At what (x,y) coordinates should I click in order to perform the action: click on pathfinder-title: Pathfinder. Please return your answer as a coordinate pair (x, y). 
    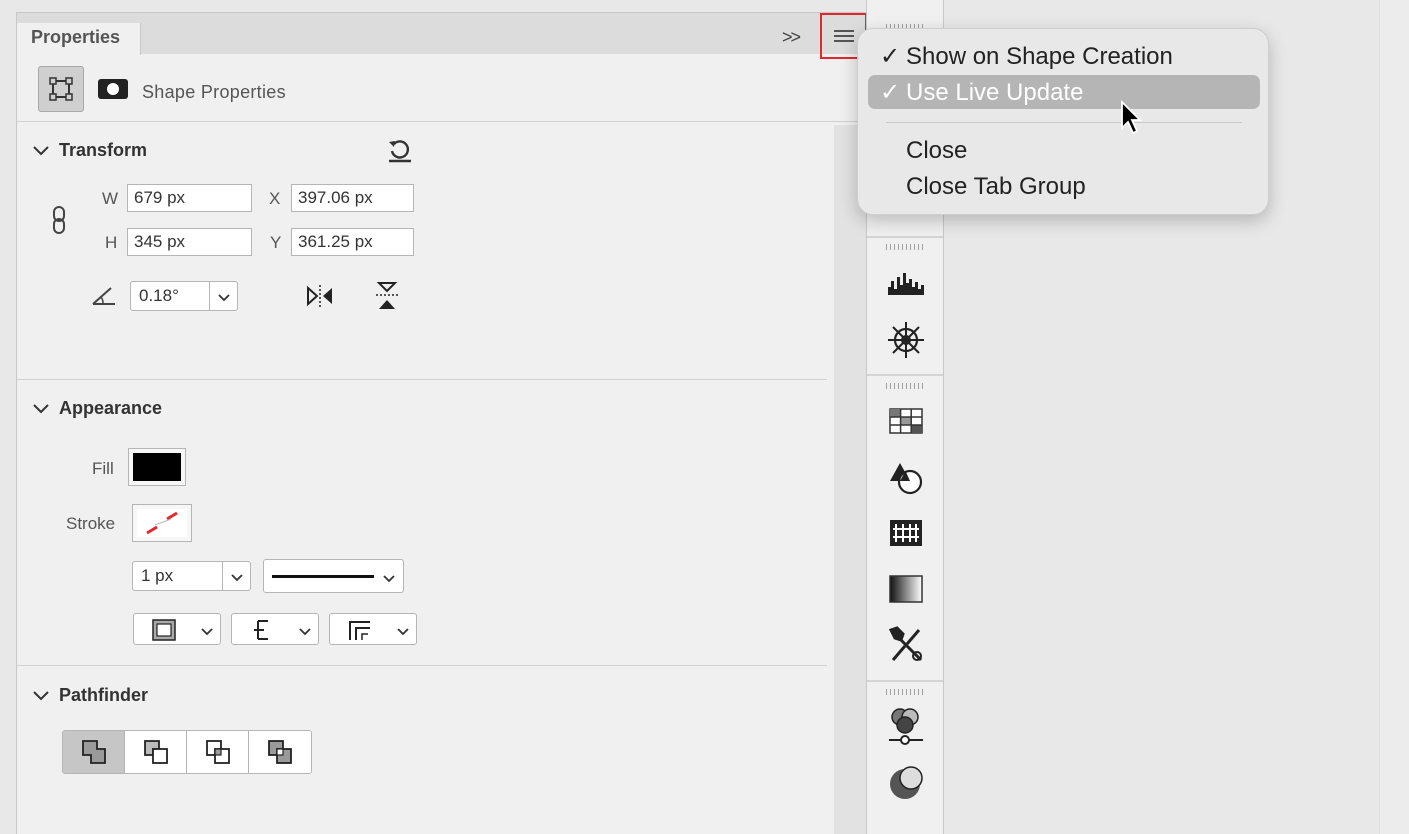
    Looking at the image, I should click on (104, 695).